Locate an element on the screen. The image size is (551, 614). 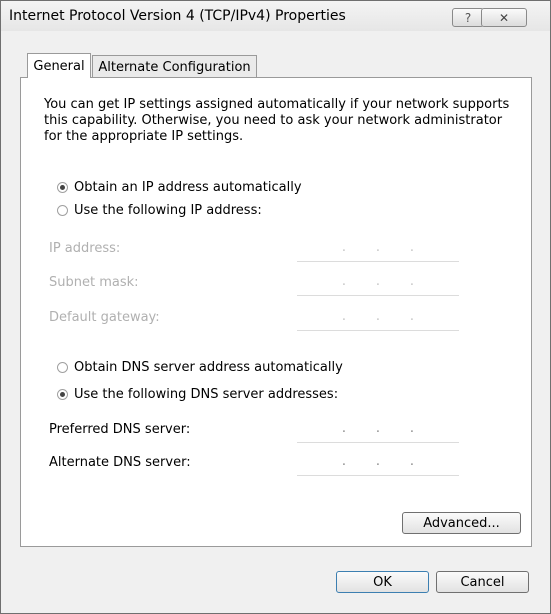
use-following-ip-option: Use the following IP address: is located at coordinates (159, 210).